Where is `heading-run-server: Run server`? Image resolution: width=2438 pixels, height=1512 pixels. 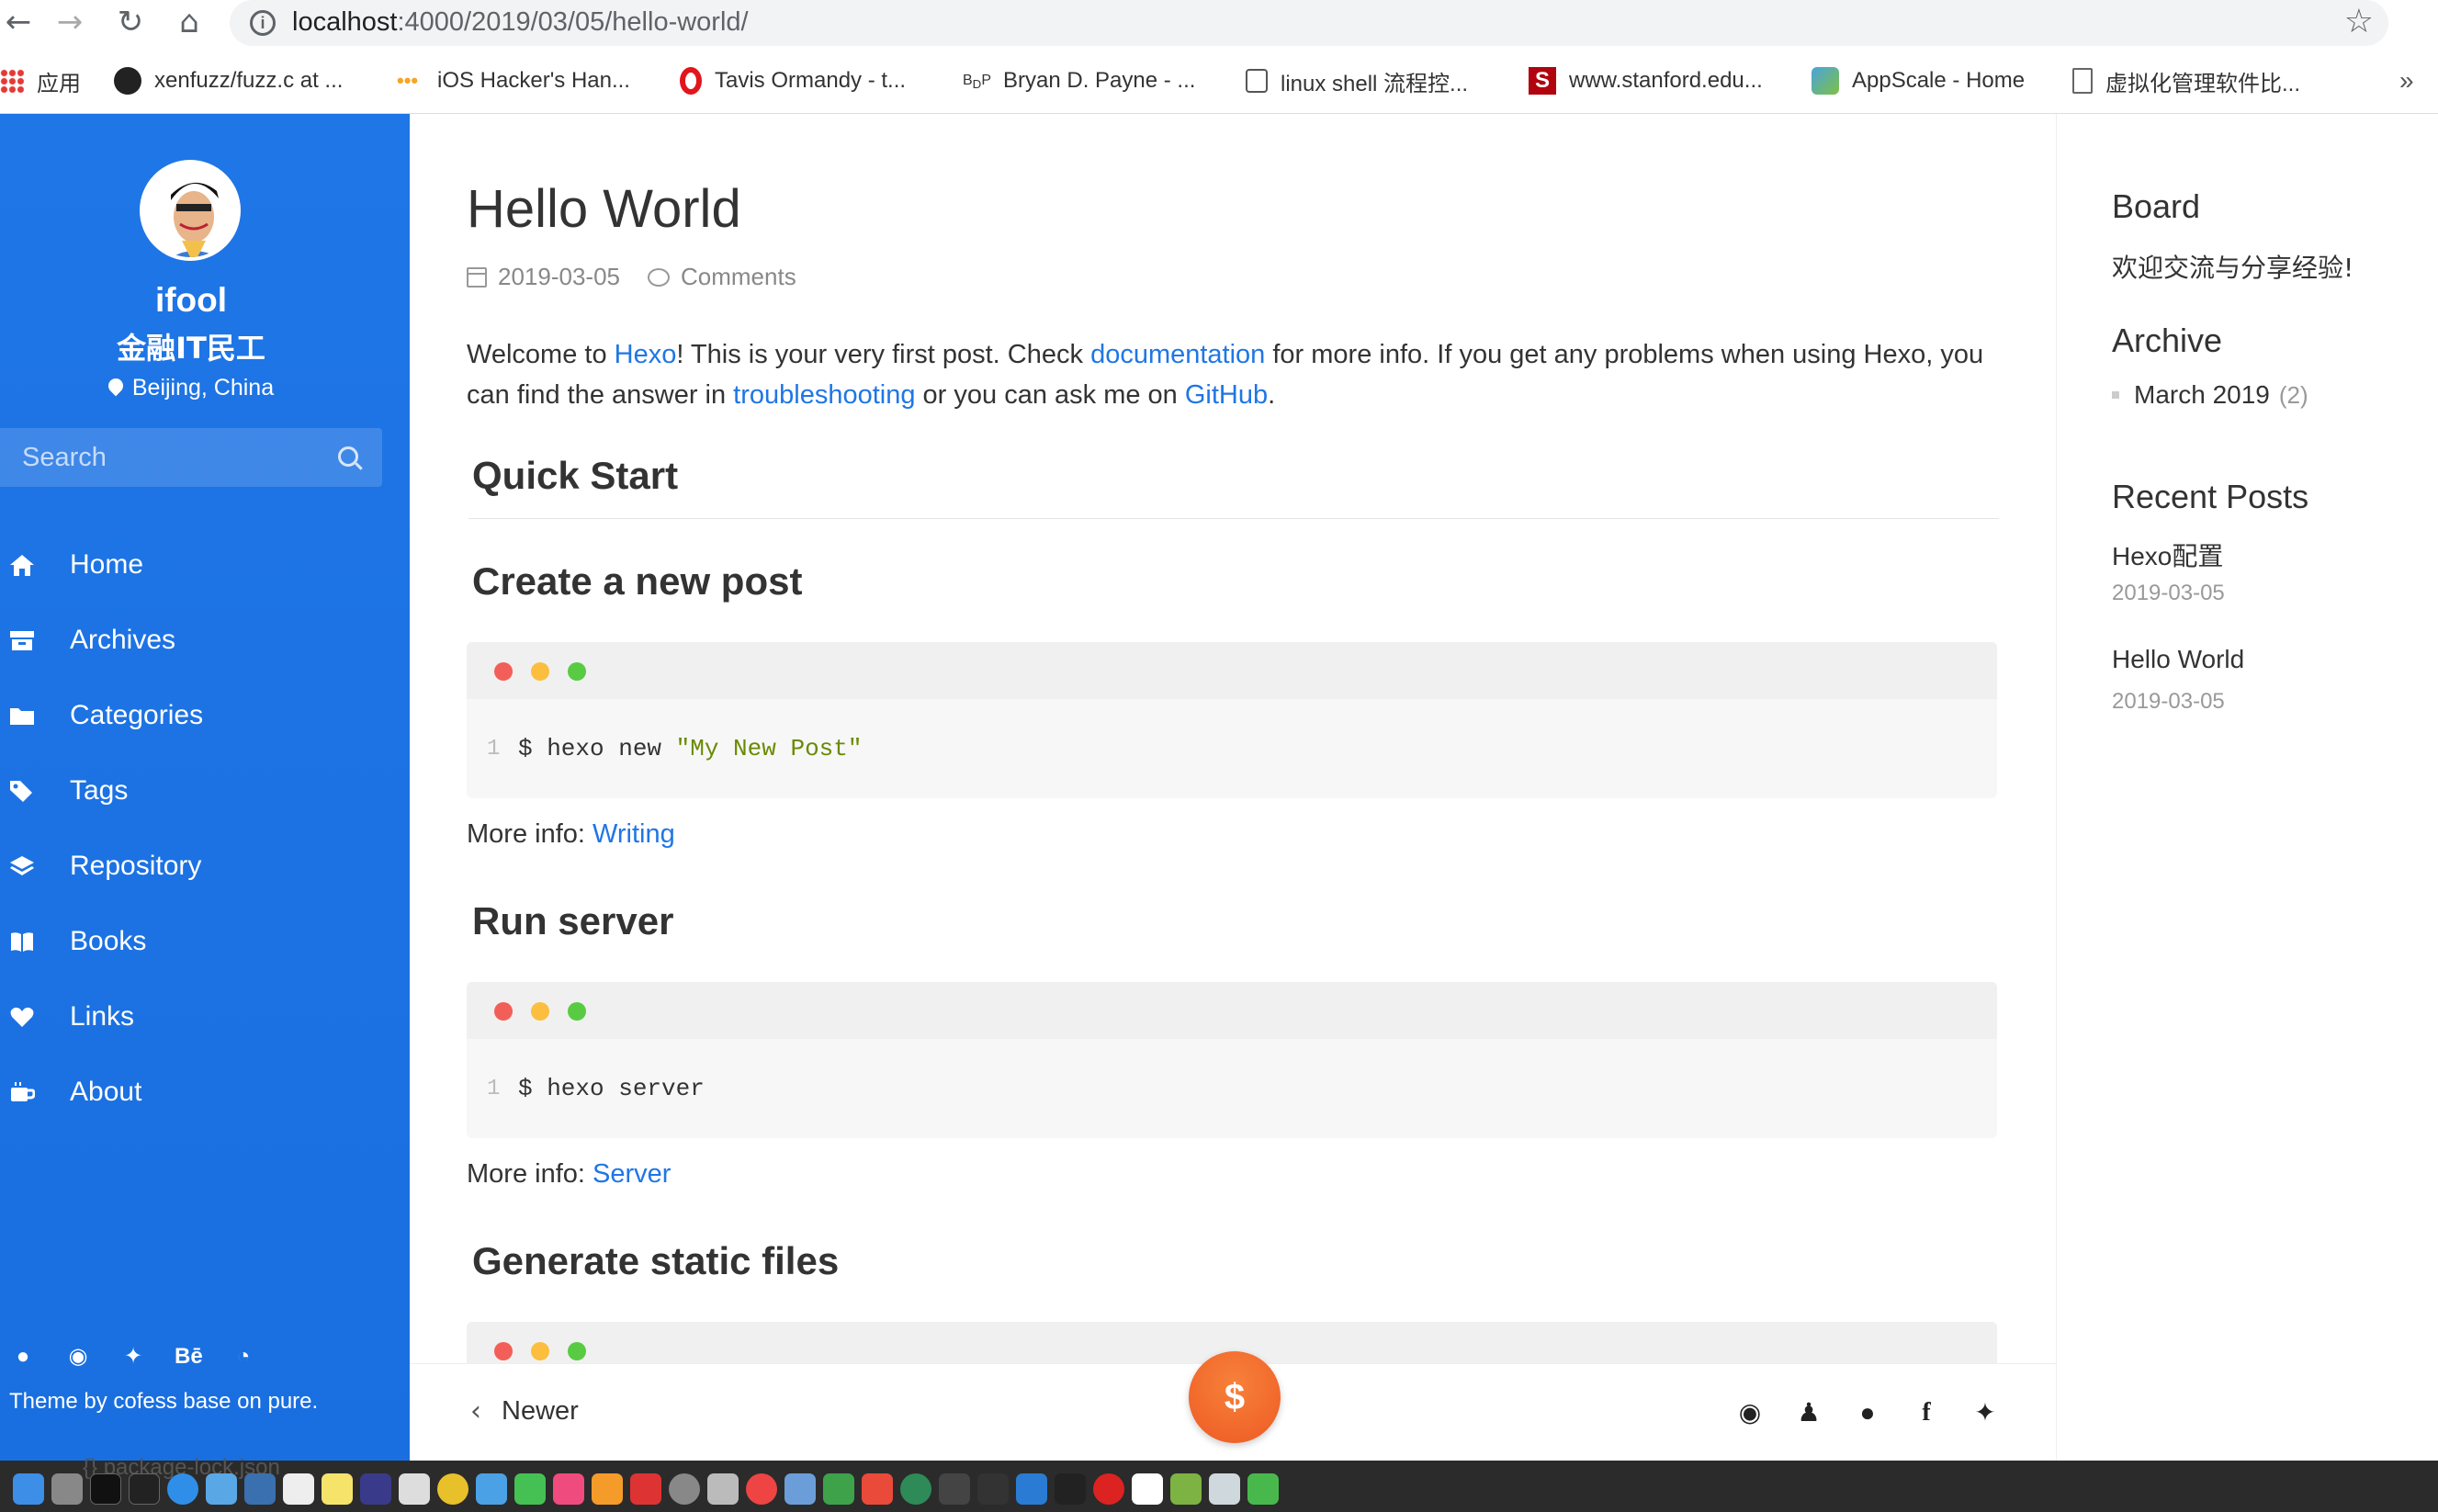 heading-run-server: Run server is located at coordinates (573, 920).